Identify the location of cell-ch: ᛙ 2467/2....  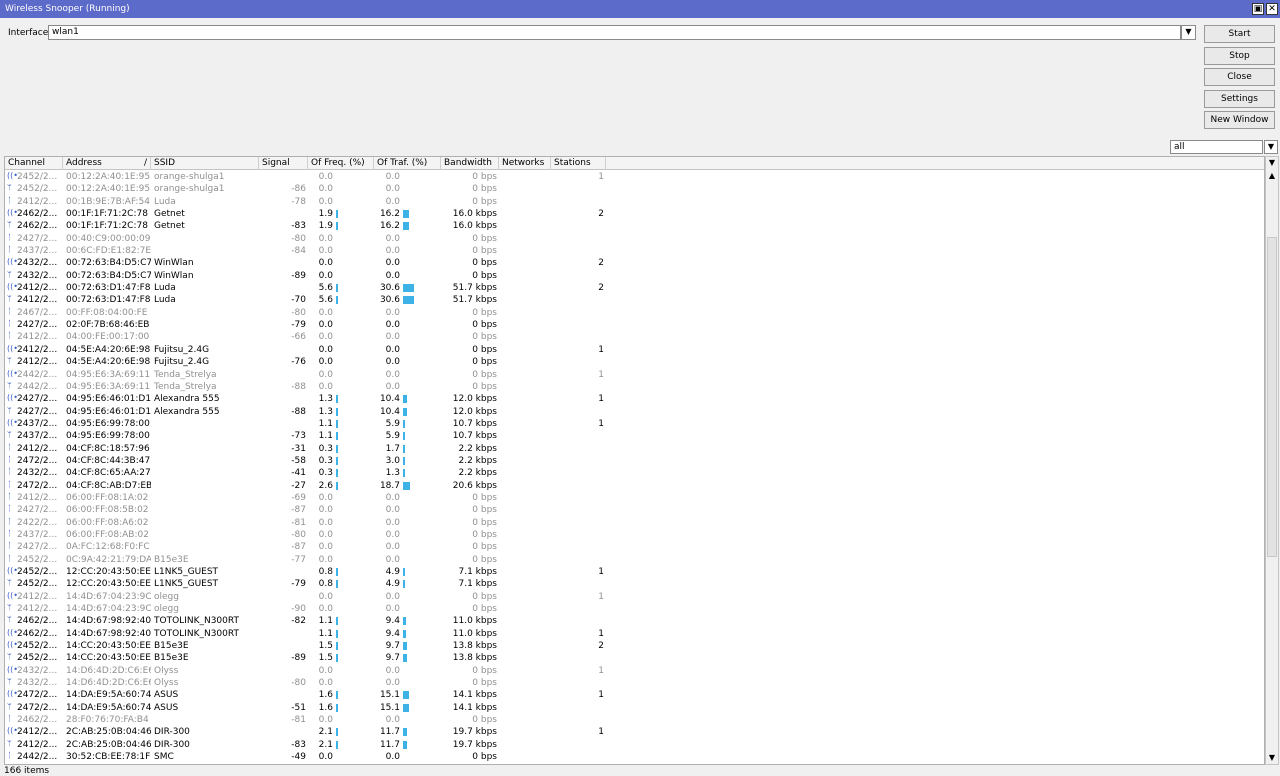
(35, 313).